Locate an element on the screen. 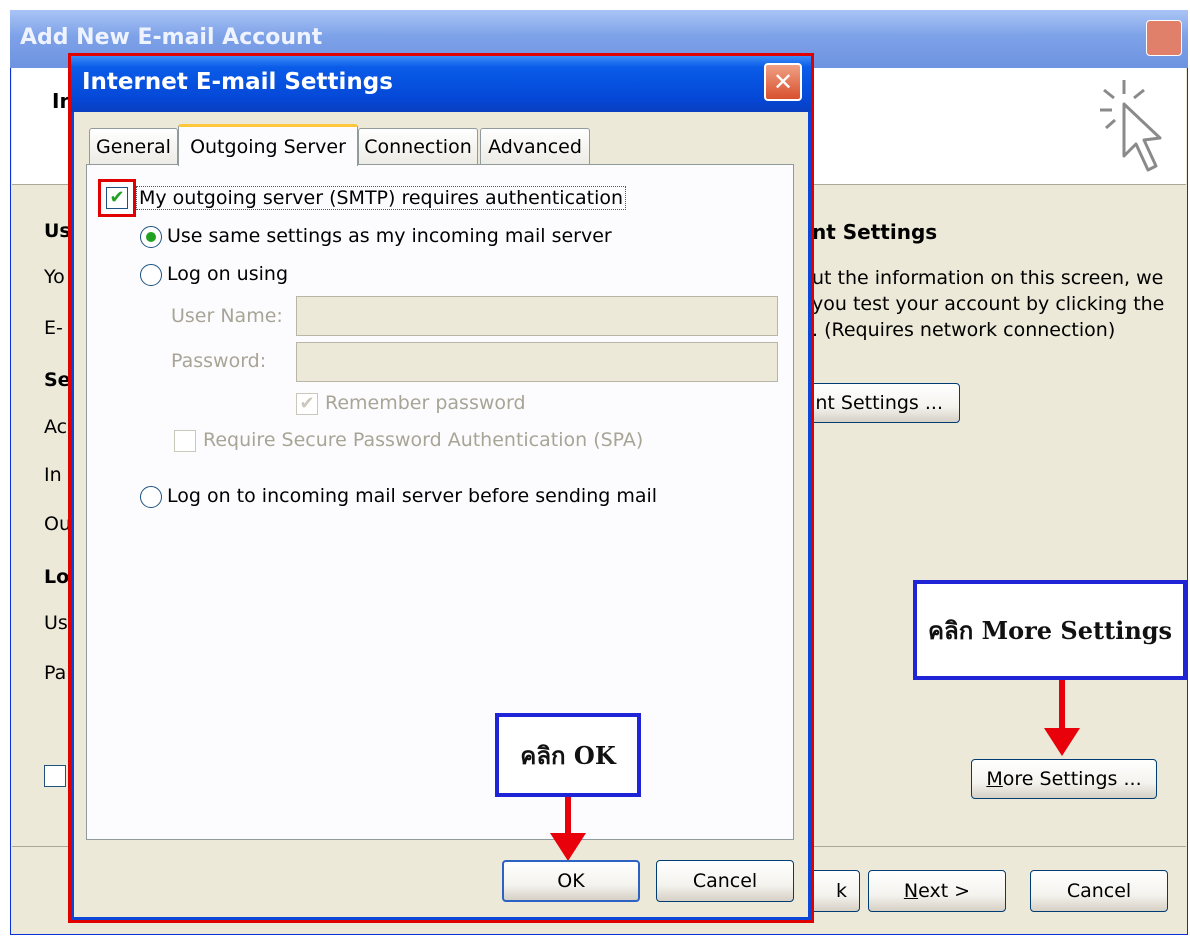  spa-checkbox is located at coordinates (185, 441).